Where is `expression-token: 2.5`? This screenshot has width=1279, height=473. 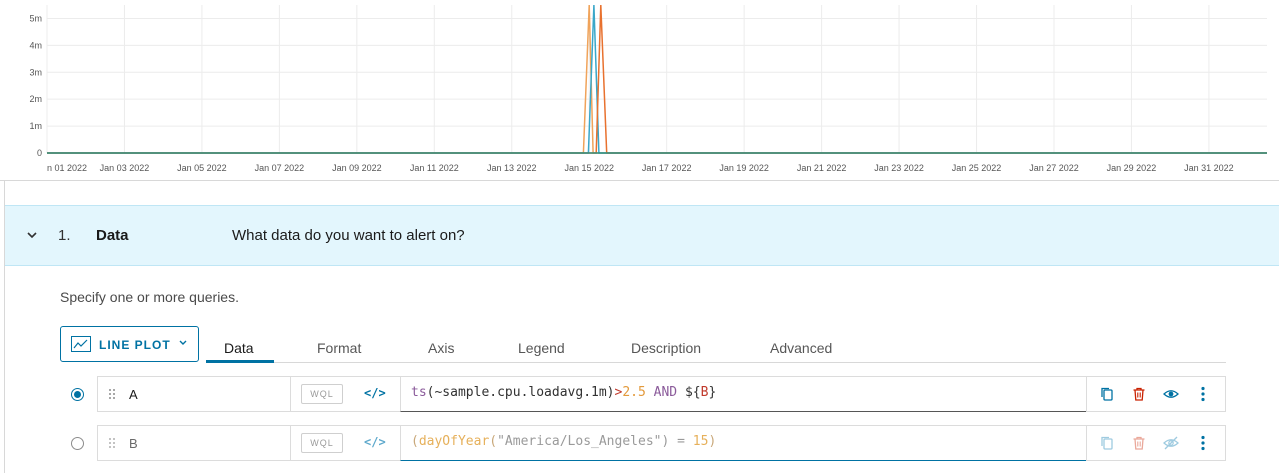 expression-token: 2.5 is located at coordinates (634, 392).